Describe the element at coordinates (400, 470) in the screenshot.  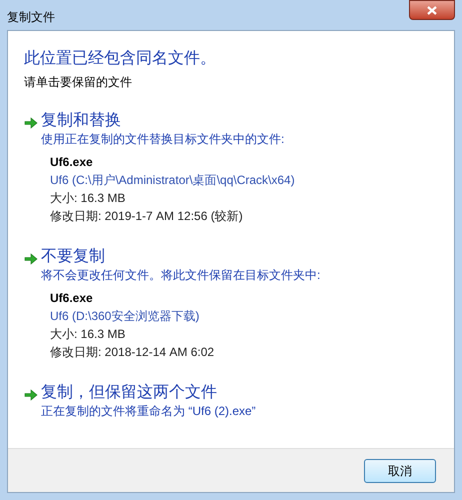
I see `cancel-button: 取消` at that location.